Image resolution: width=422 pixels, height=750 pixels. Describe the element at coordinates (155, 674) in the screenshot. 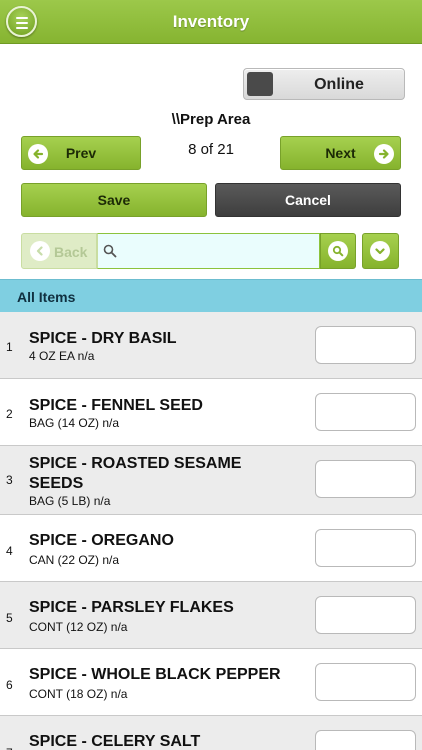

I see `item-name: SPICE - WHOLE BLACK PEPPER` at that location.